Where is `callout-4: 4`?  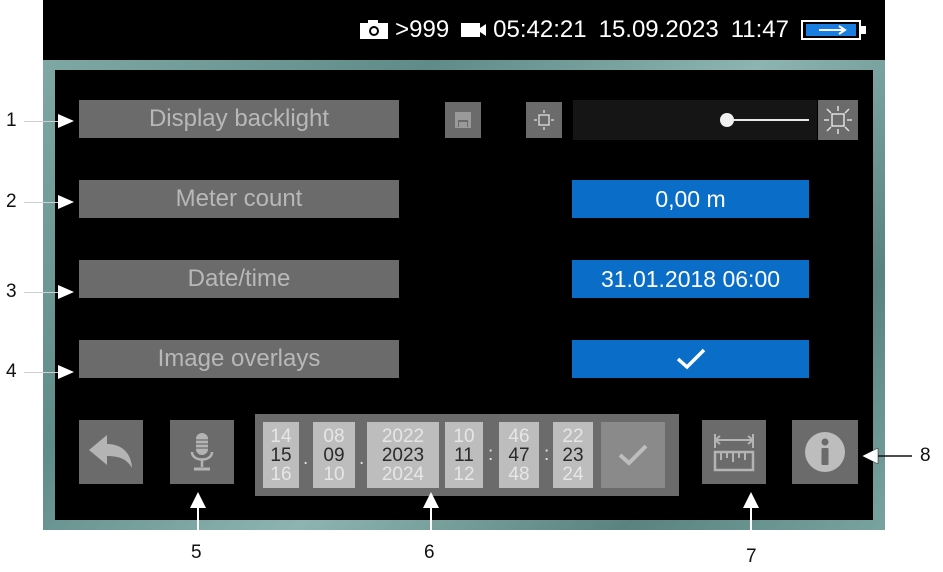 callout-4: 4 is located at coordinates (11, 371).